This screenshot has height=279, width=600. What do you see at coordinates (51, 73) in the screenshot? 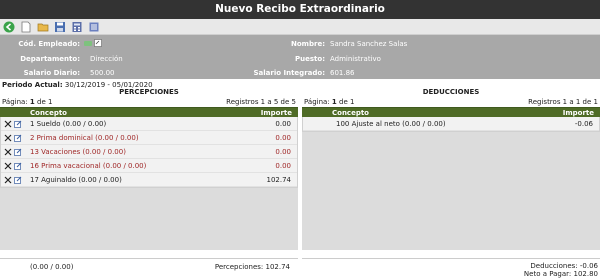
I see `salario-diario-label: Salario Diario:` at bounding box center [51, 73].